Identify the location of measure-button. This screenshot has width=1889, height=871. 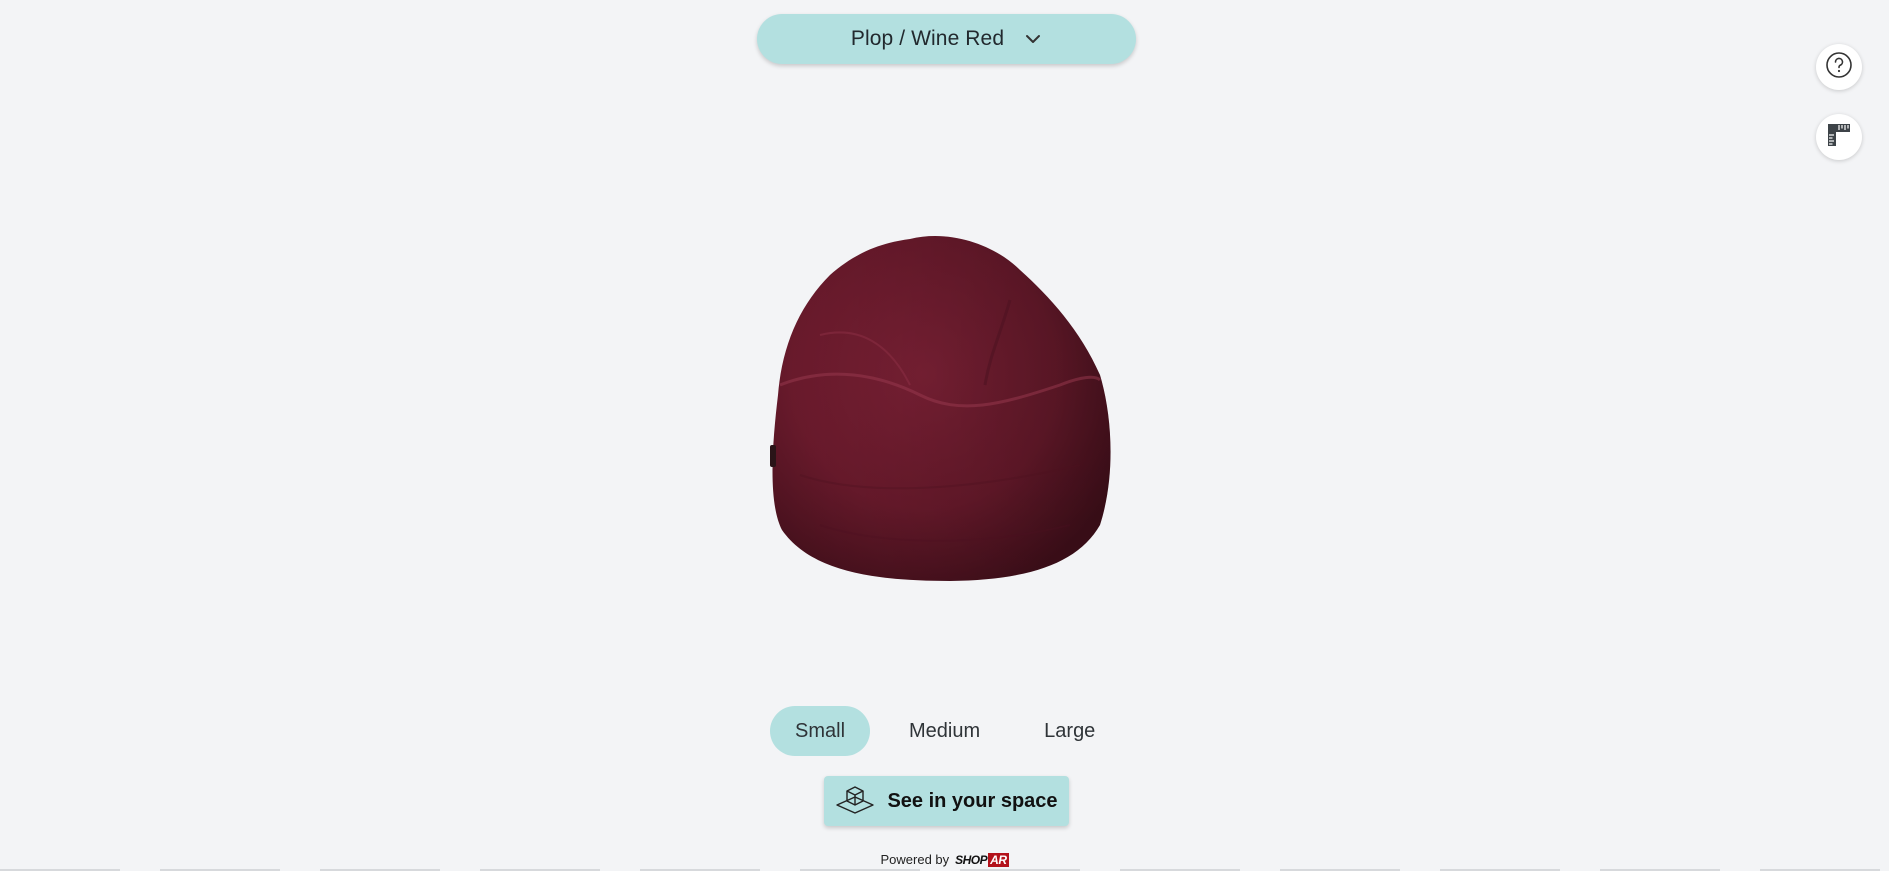
(1839, 137).